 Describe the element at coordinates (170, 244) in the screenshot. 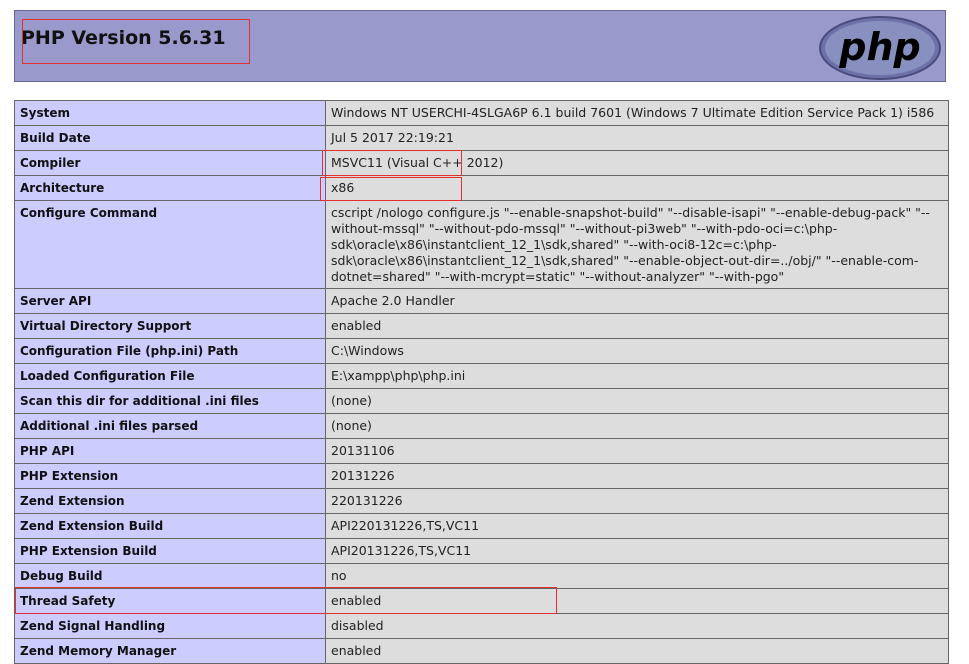

I see `row-label: Configure Command` at that location.